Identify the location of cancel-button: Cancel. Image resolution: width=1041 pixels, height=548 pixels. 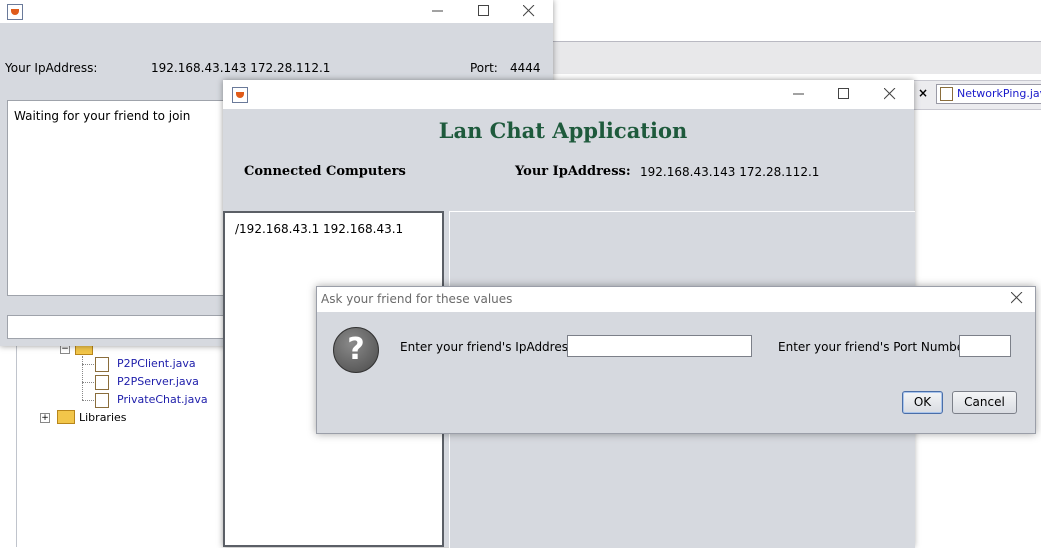
(984, 402).